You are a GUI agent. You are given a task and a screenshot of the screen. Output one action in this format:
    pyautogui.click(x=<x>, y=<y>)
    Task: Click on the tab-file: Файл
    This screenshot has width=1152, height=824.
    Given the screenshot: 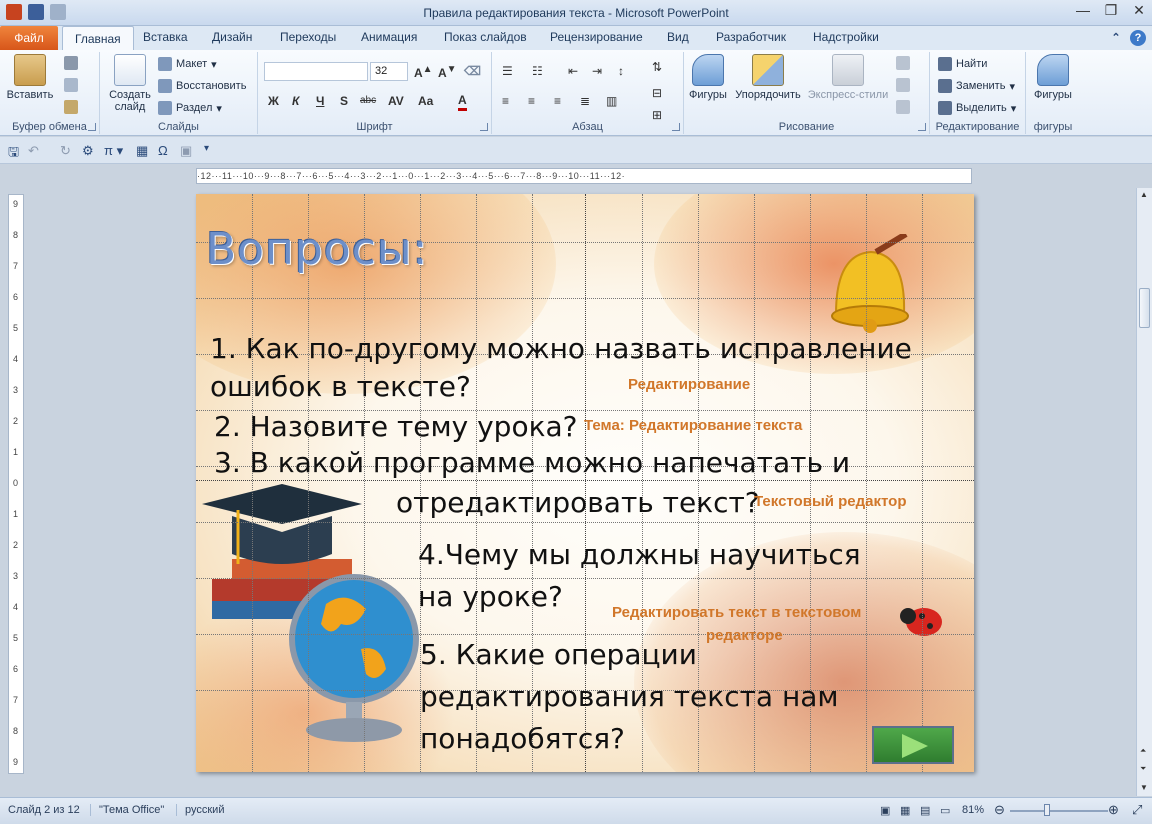 What is the action you would take?
    pyautogui.click(x=29, y=38)
    